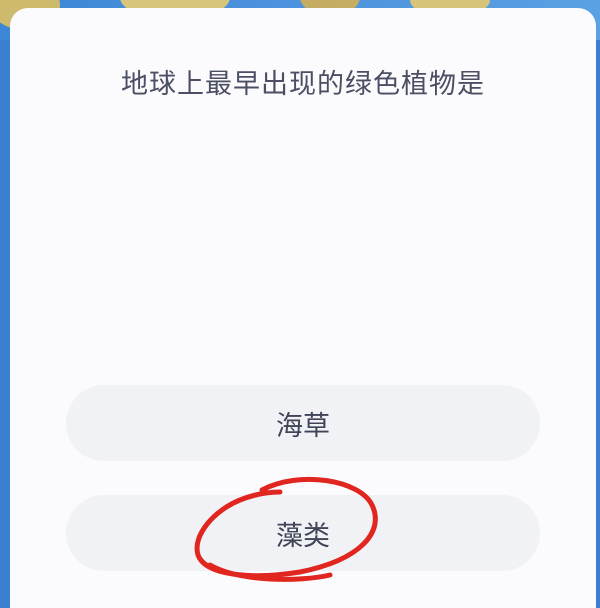  Describe the element at coordinates (303, 536) in the screenshot. I see `answer-option-label: 藻类` at that location.